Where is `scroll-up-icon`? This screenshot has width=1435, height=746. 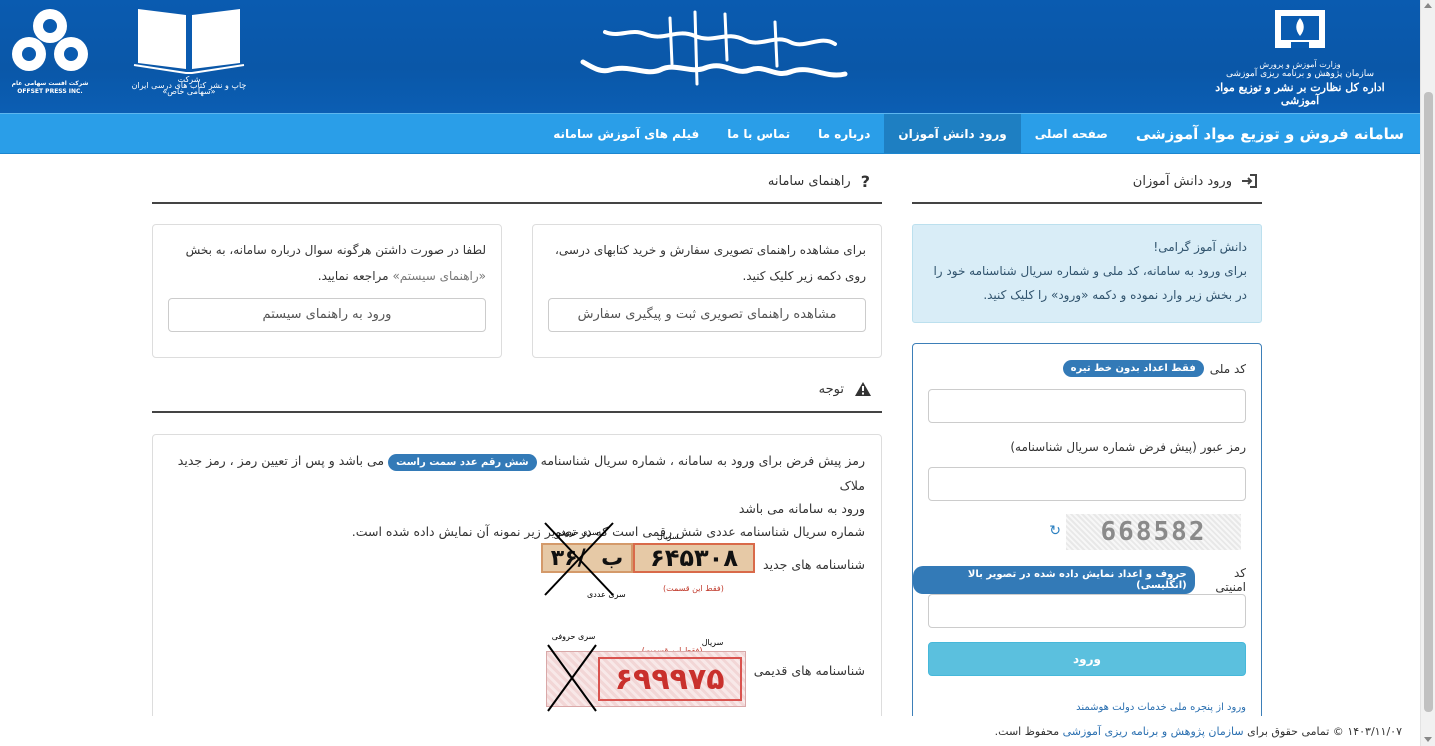
scroll-up-icon is located at coordinates (1428, 5).